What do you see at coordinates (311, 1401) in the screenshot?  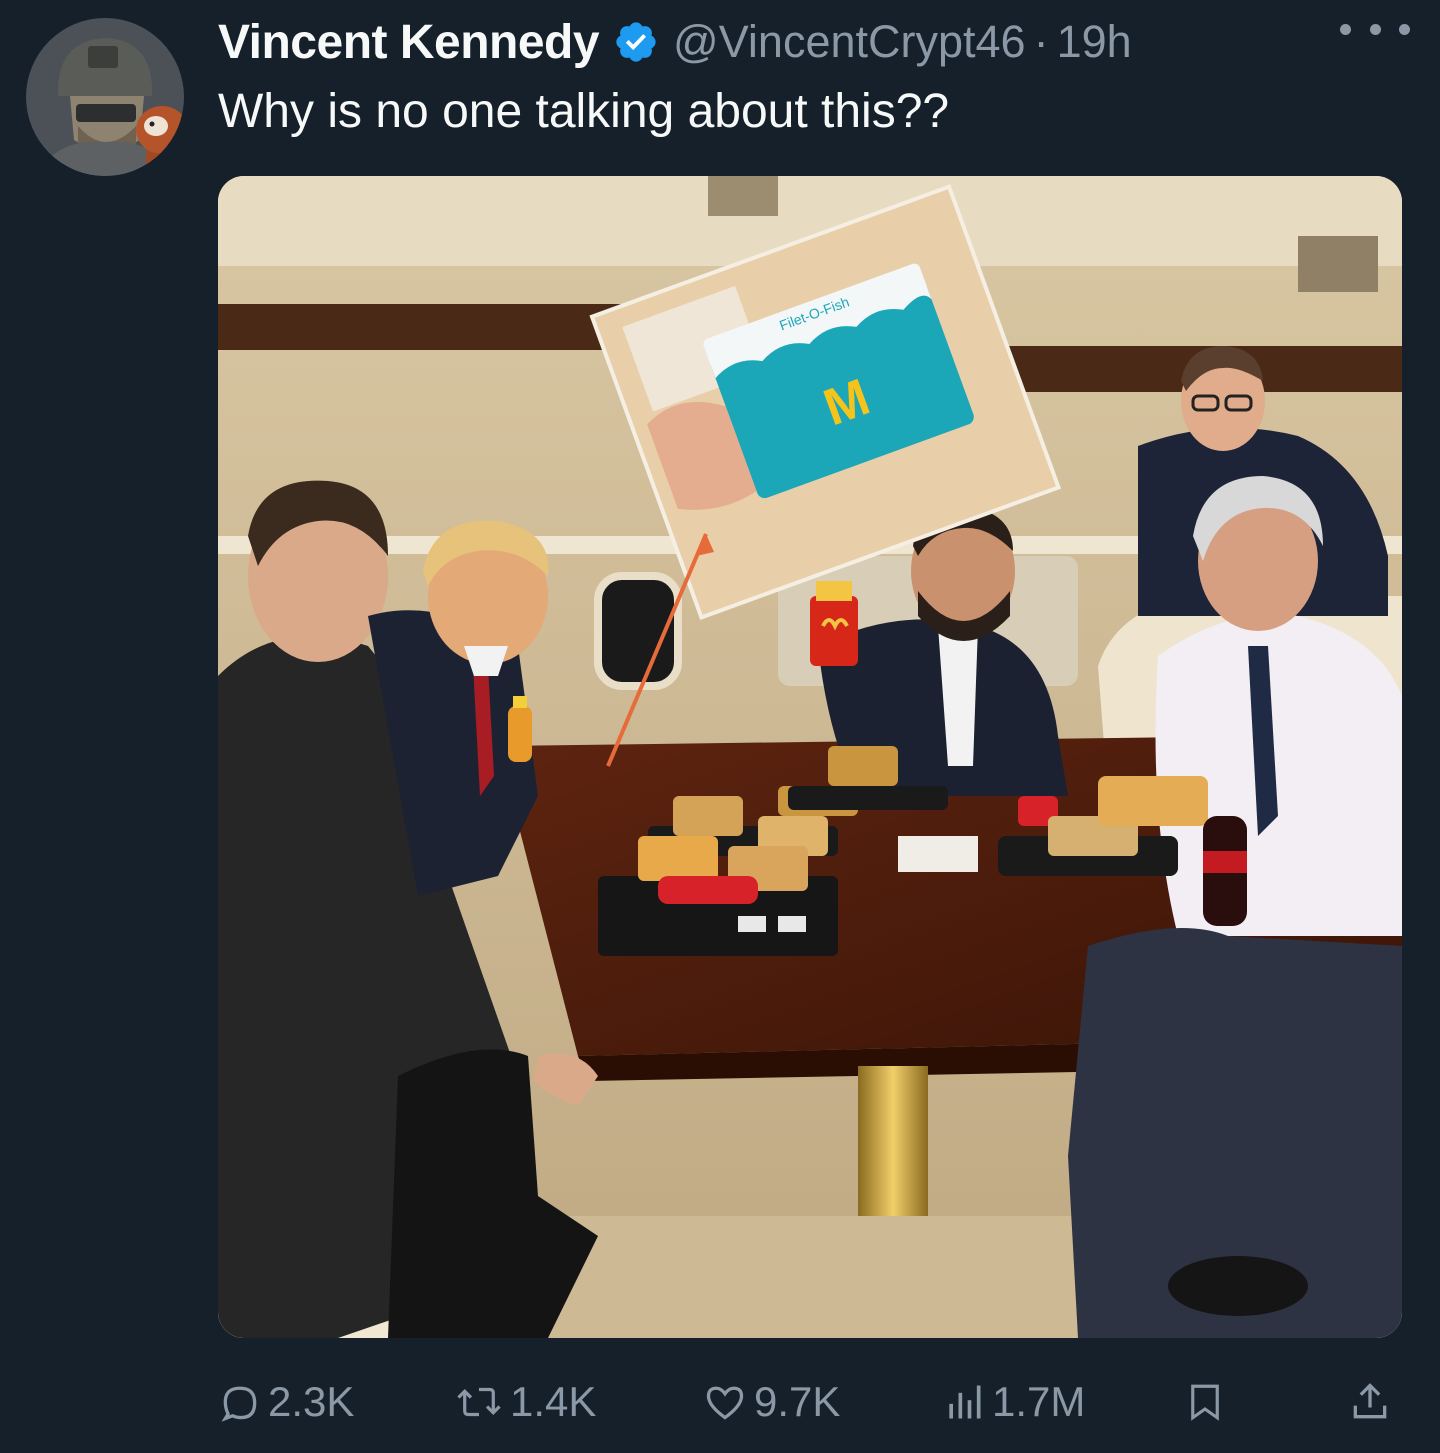 I see `reply-count: 2.3K` at bounding box center [311, 1401].